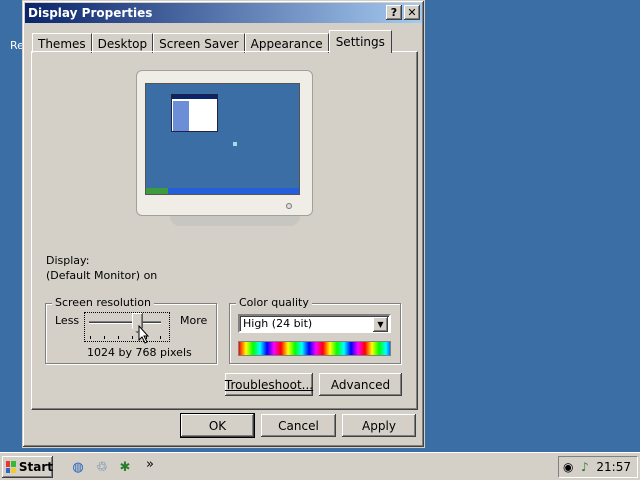  What do you see at coordinates (139, 352) in the screenshot?
I see `resolution-value: 1024 by 768 pixels` at bounding box center [139, 352].